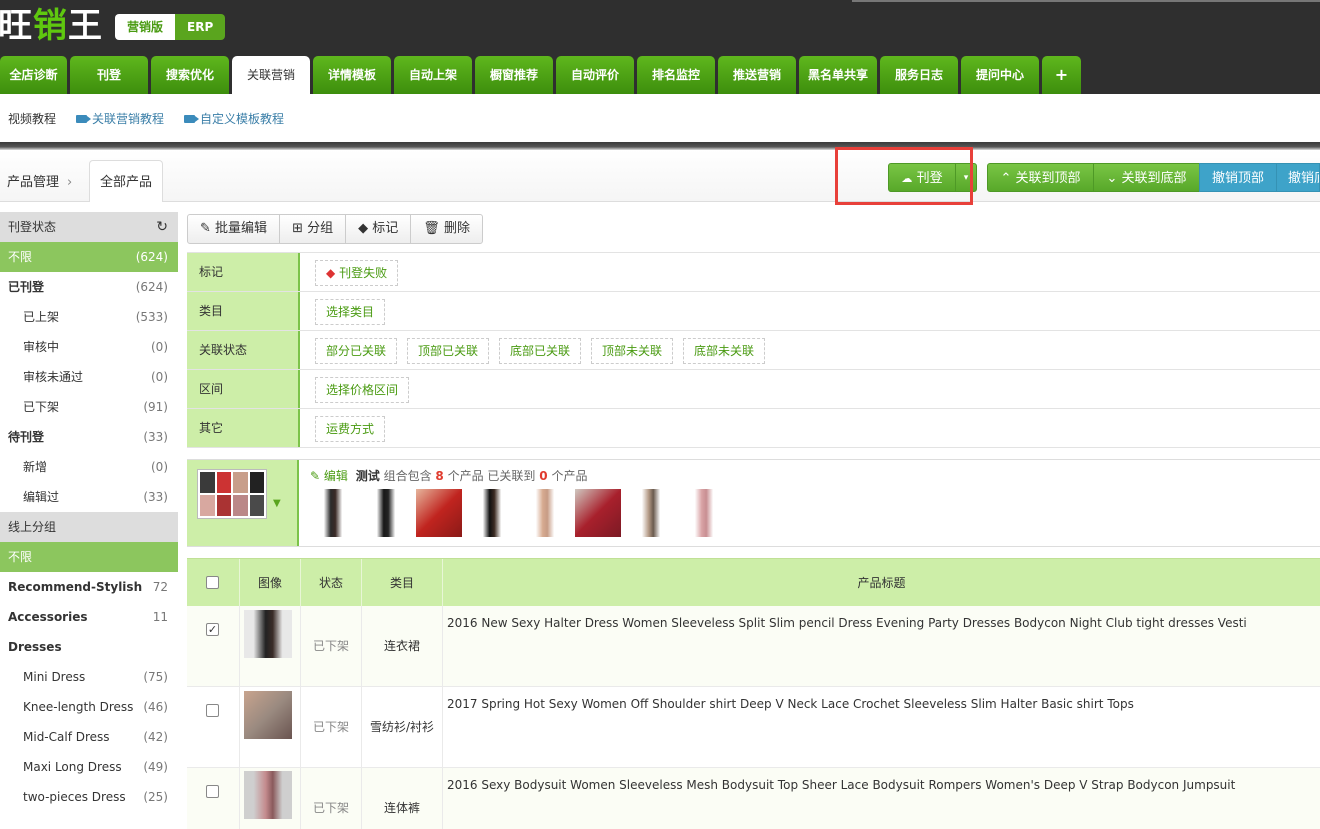 Image resolution: width=1320 pixels, height=829 pixels. What do you see at coordinates (243, 350) in the screenshot?
I see `filter-label: 关联状态` at bounding box center [243, 350].